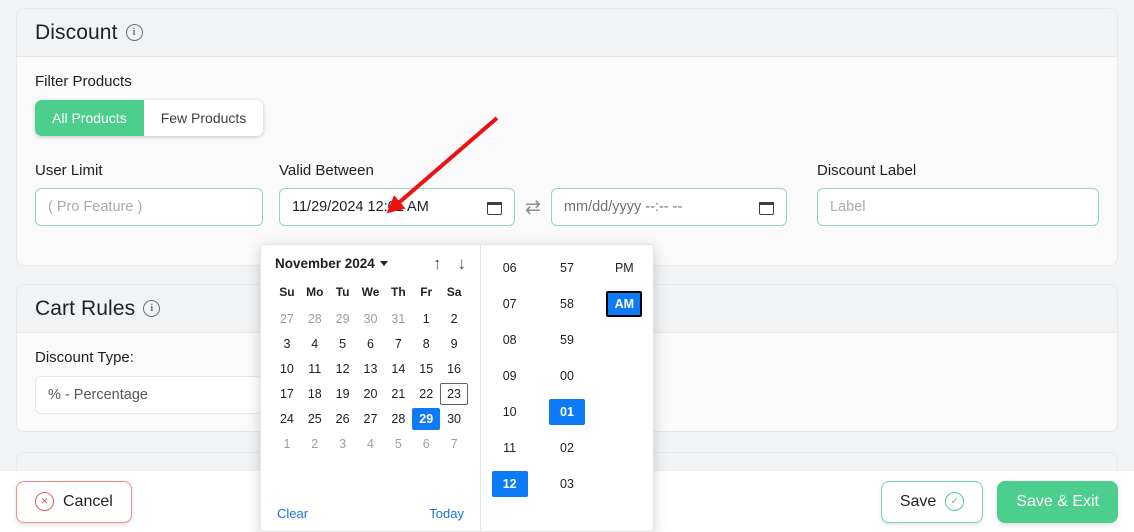  I want to click on segment-all-products: All Products, so click(89, 118).